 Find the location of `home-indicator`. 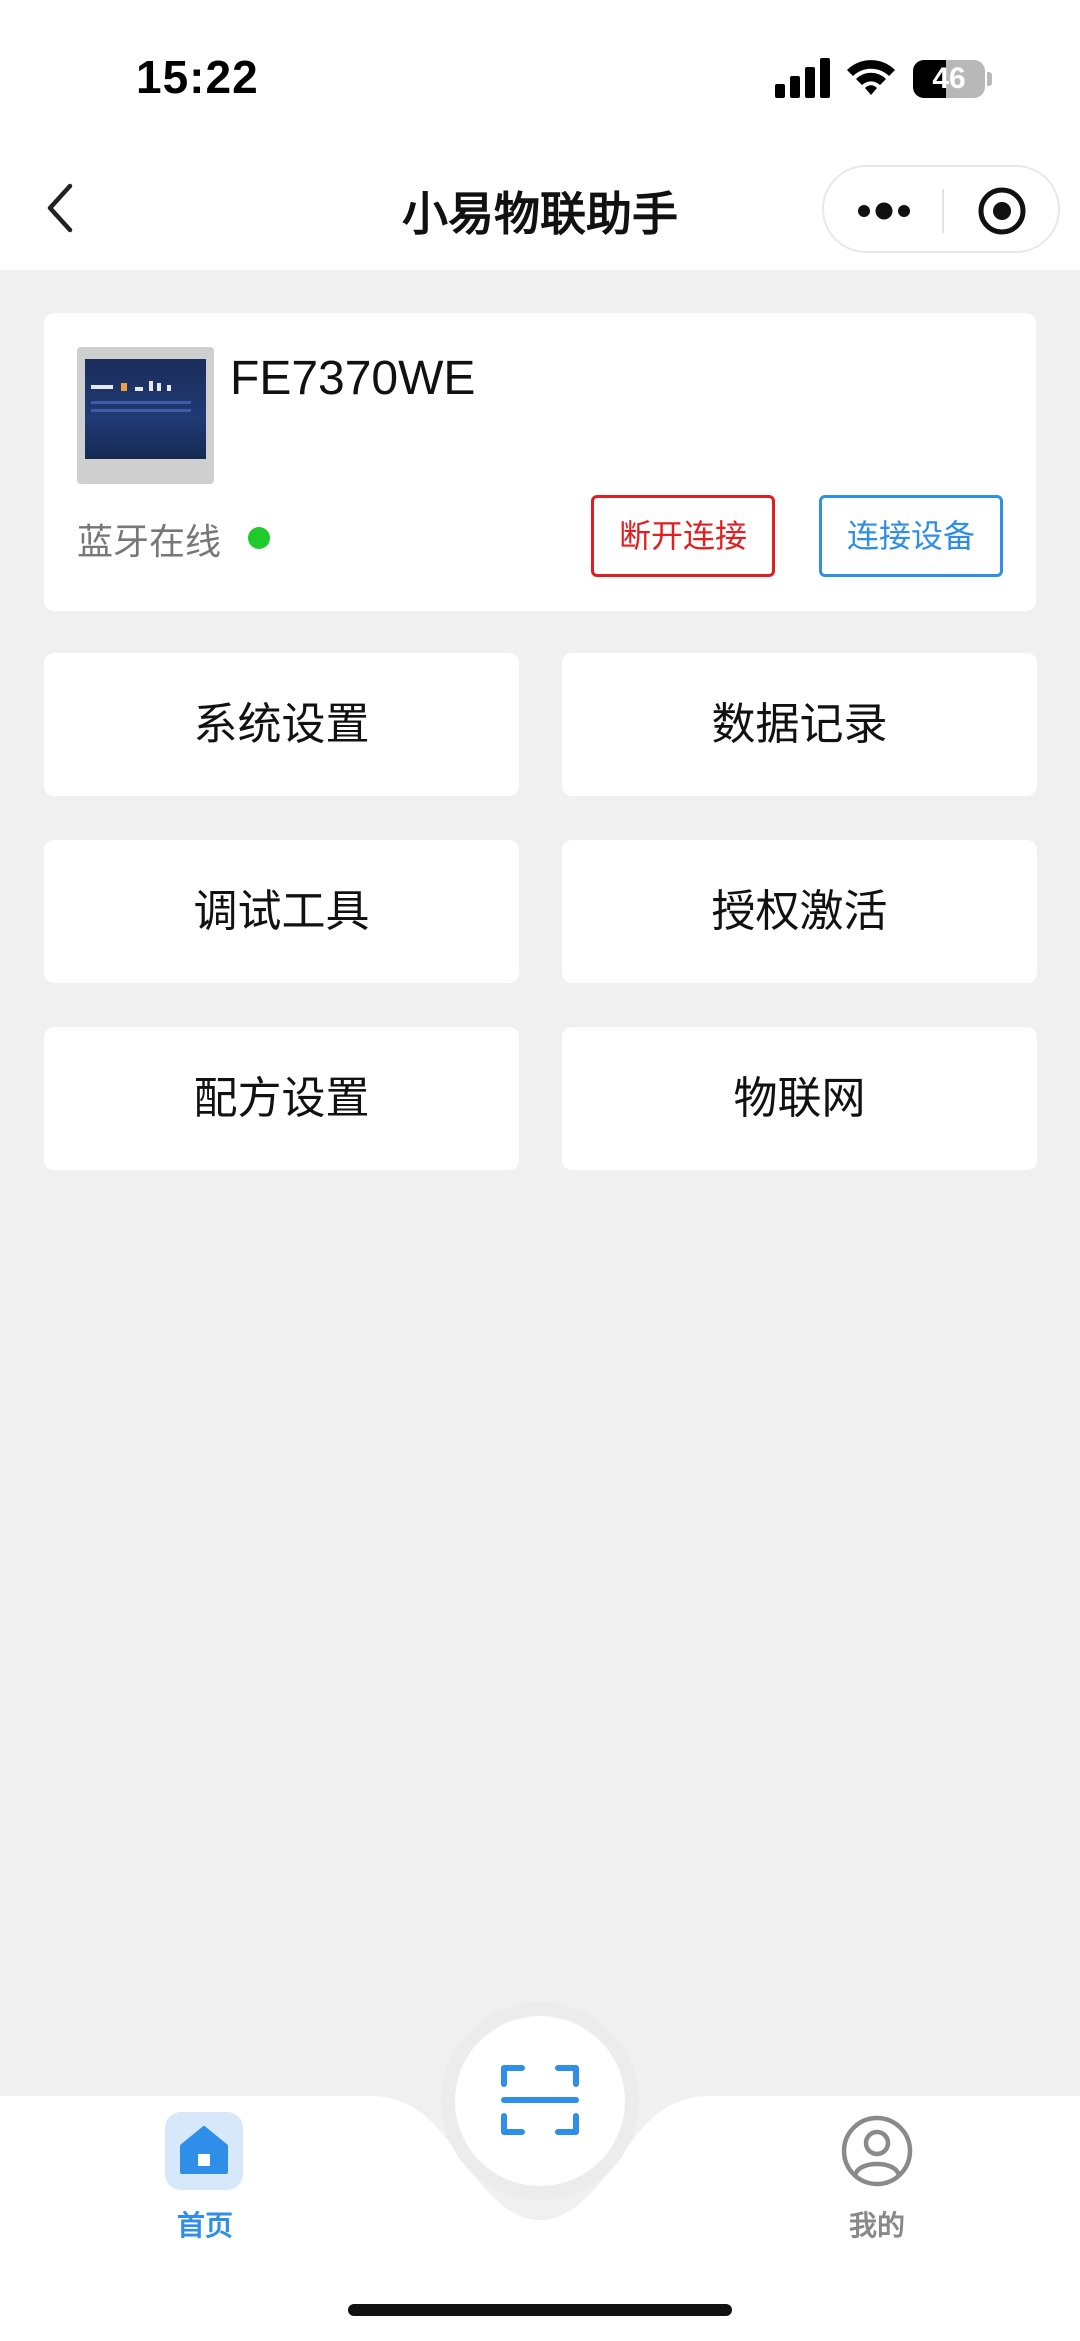

home-indicator is located at coordinates (540, 2310).